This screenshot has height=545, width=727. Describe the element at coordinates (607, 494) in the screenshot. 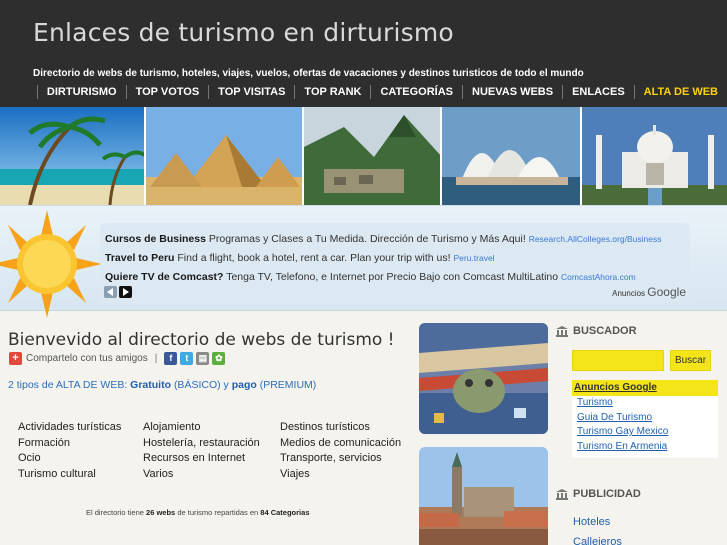

I see `publicidad-title: PUBLICIDAD` at that location.